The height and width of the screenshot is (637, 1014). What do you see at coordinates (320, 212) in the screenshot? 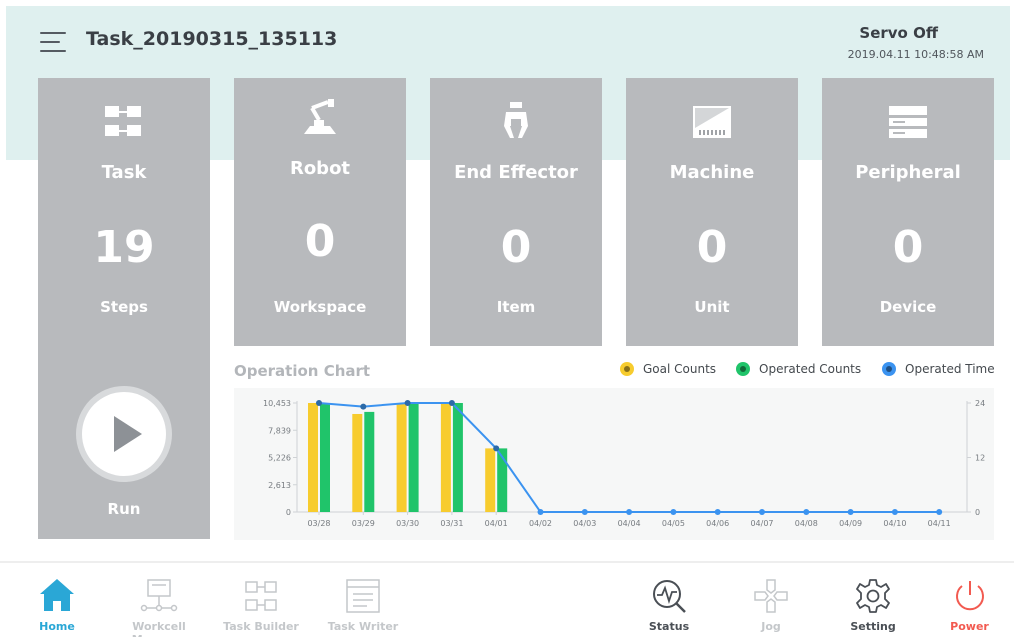
I see `robot-card: Robot 0 Workspace` at bounding box center [320, 212].